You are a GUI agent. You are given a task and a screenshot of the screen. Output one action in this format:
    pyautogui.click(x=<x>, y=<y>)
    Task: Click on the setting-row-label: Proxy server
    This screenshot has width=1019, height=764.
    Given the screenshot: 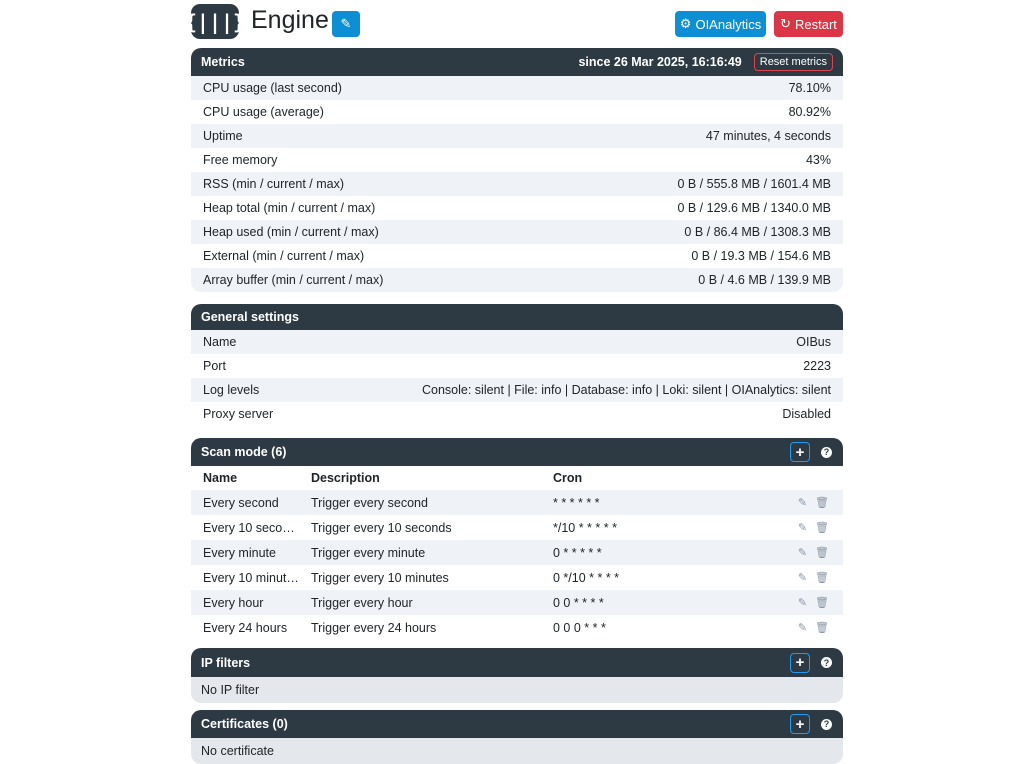 What is the action you would take?
    pyautogui.click(x=238, y=414)
    